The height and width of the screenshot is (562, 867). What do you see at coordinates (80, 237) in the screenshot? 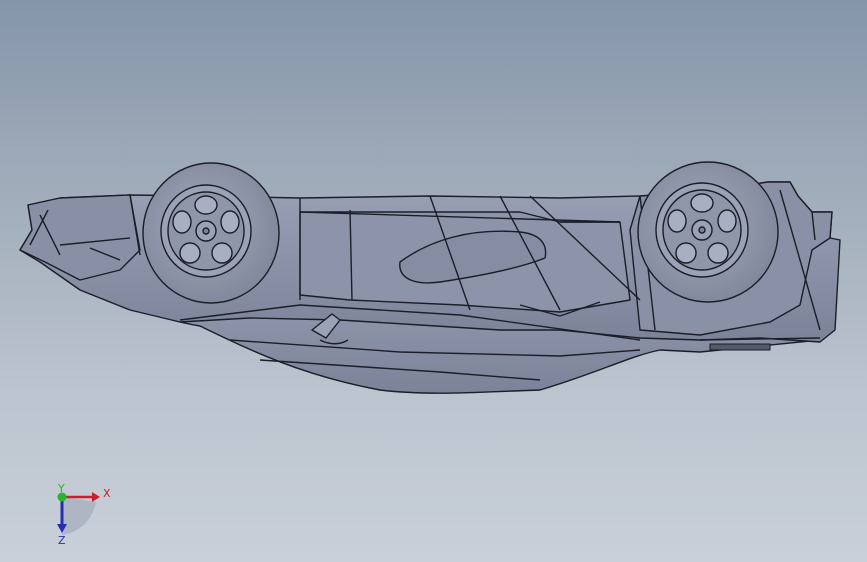
I see `front-nose` at bounding box center [80, 237].